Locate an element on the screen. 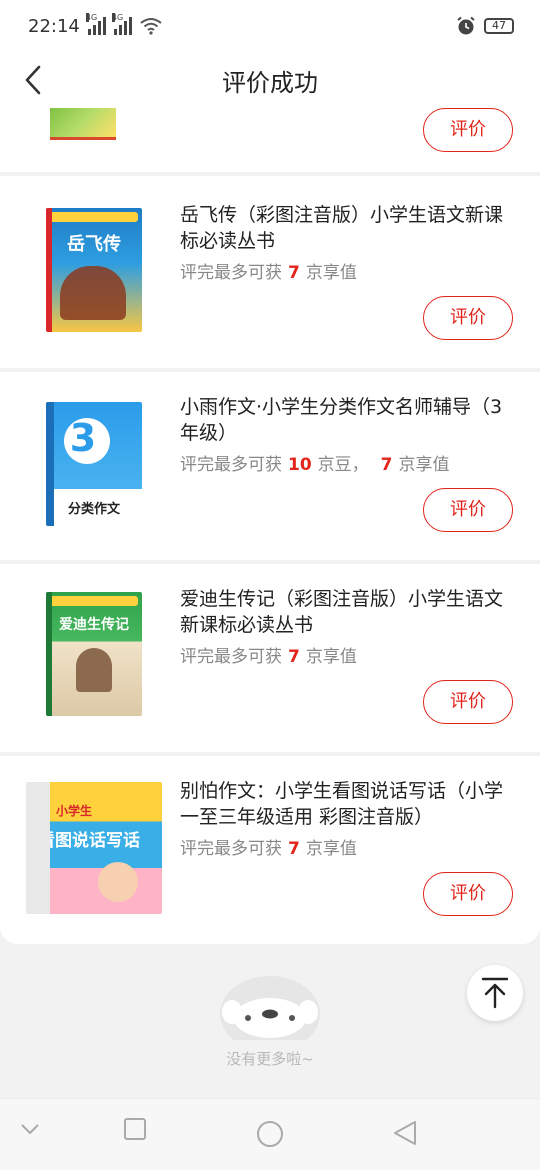 The width and height of the screenshot is (540, 1170). nav-recents-button is located at coordinates (135, 1129).